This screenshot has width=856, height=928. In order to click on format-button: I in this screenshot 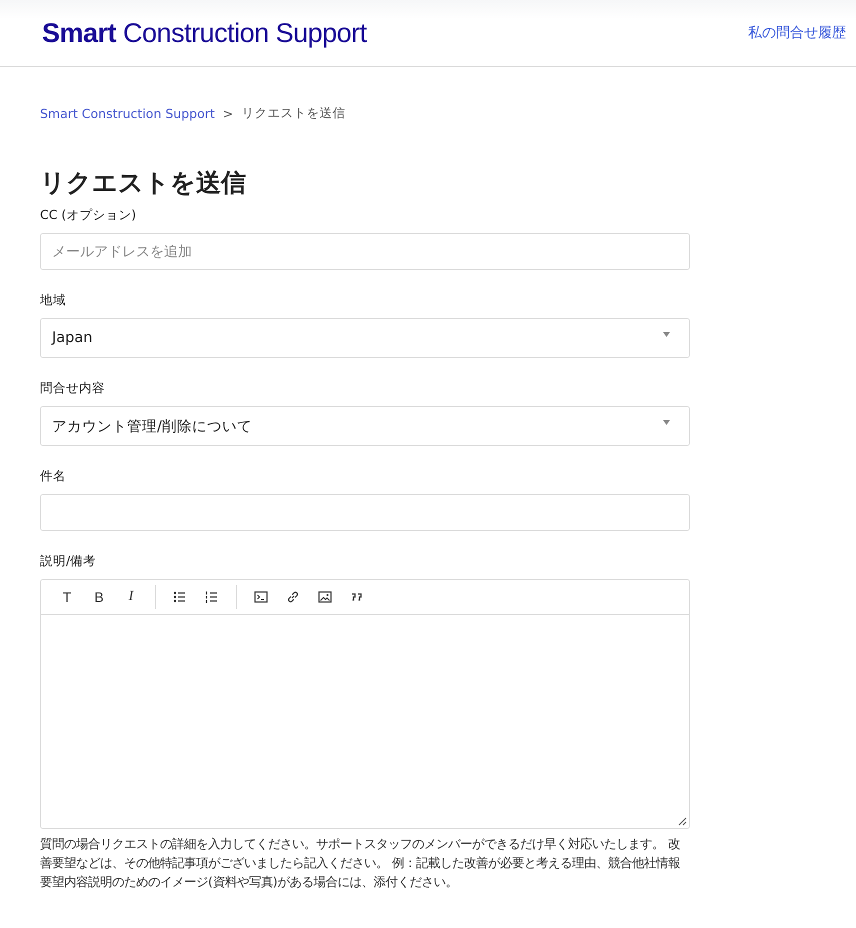, I will do `click(131, 597)`.